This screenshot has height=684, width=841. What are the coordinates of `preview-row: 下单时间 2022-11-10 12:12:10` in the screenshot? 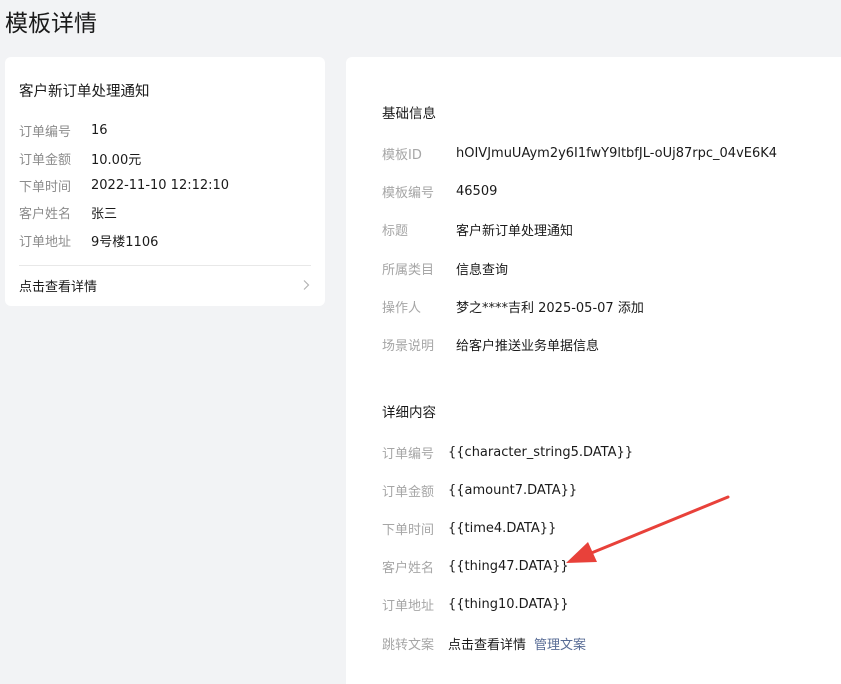 It's located at (169, 185).